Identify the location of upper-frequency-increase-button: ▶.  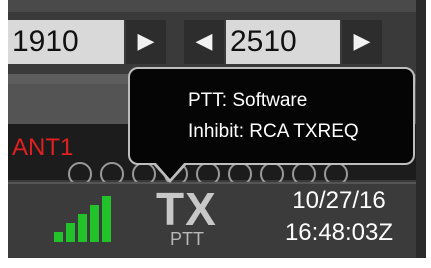
(362, 42).